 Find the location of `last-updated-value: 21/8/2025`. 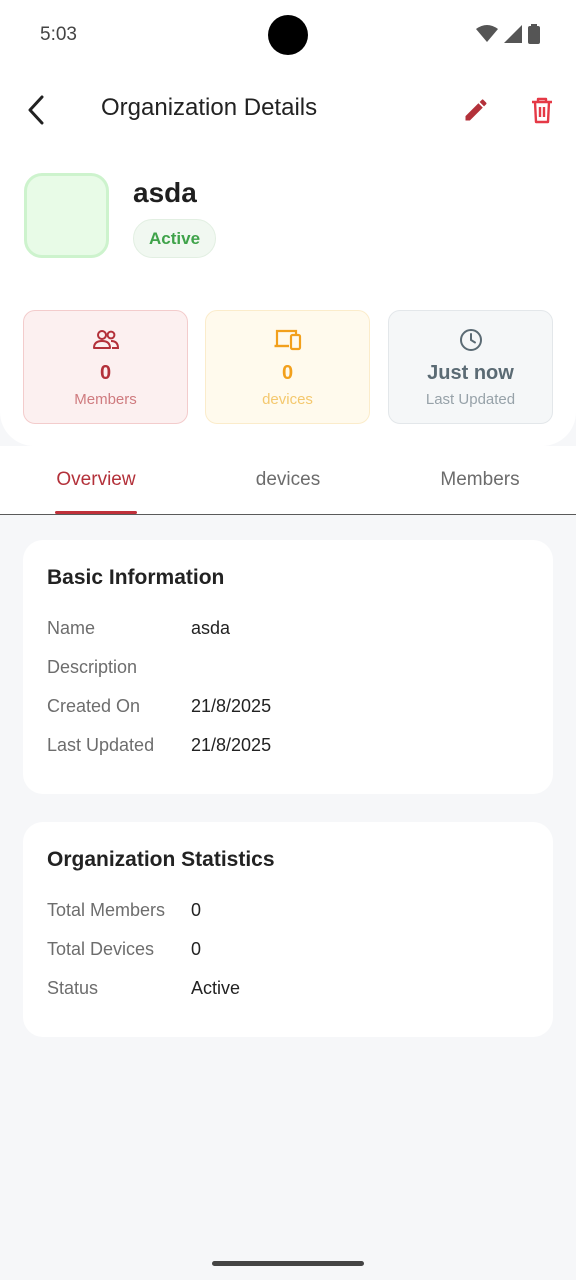

last-updated-value: 21/8/2025 is located at coordinates (231, 745).